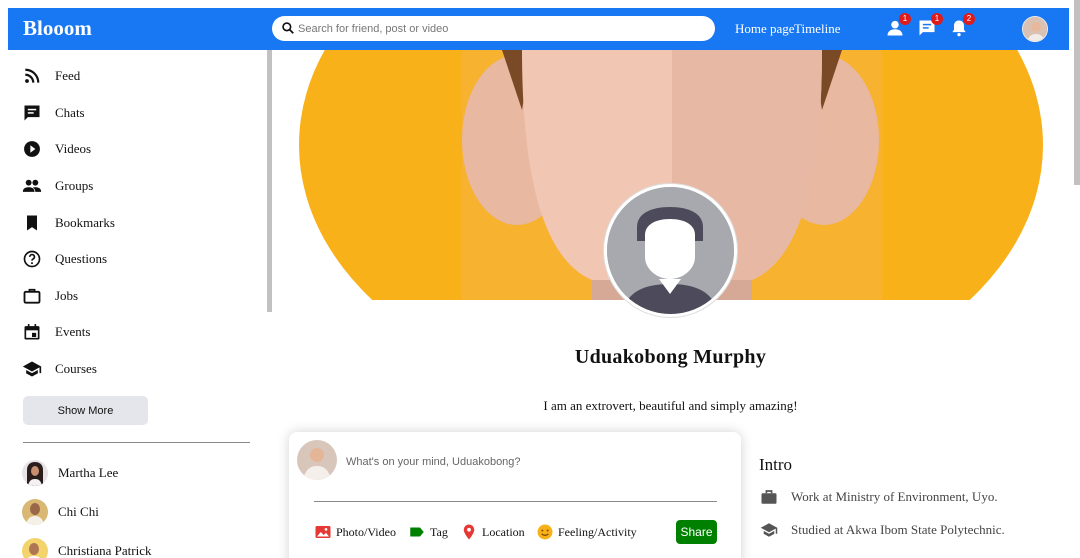  Describe the element at coordinates (937, 19) in the screenshot. I see `messages-badge: 1` at that location.